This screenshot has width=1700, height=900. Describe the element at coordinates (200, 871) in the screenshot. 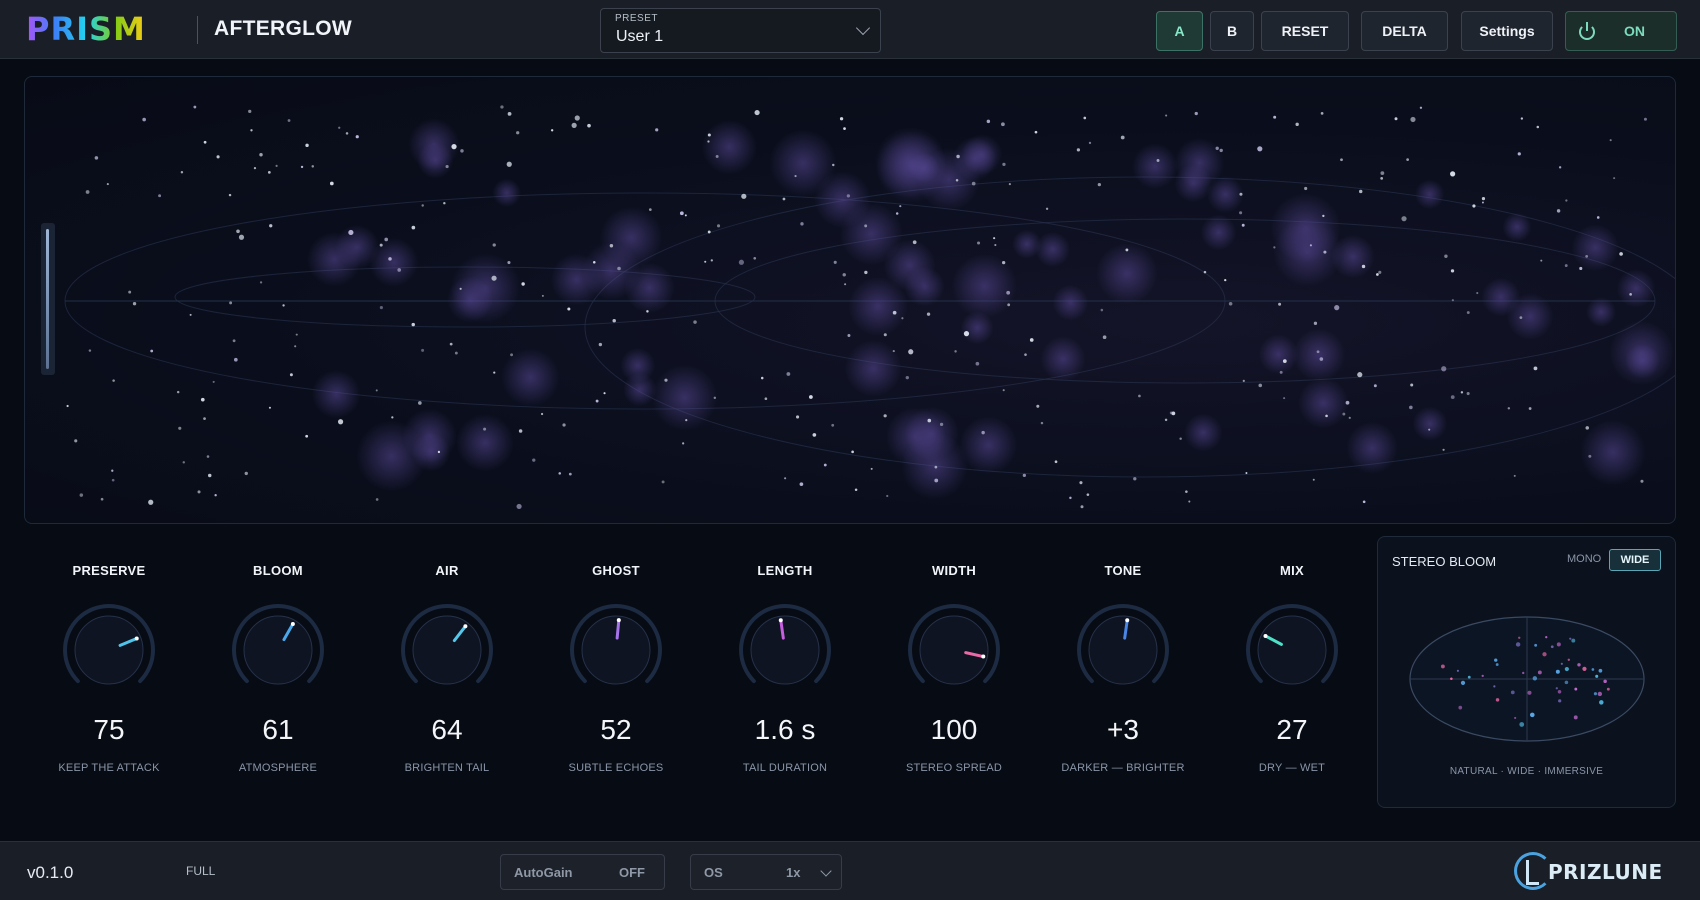

I see `quality-mode-label: FULL` at that location.